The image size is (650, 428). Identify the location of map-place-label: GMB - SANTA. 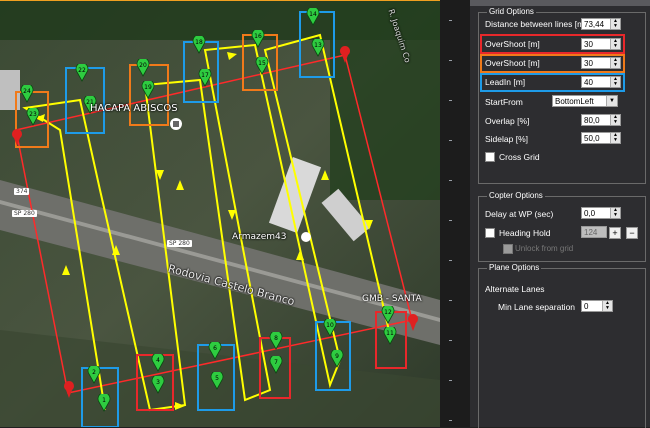
(392, 299).